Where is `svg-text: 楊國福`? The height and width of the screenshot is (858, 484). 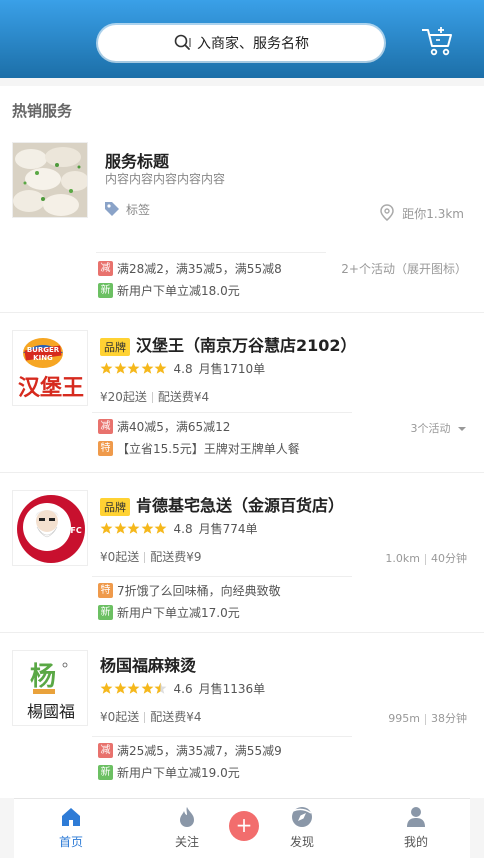
svg-text: 楊國福 is located at coordinates (51, 711).